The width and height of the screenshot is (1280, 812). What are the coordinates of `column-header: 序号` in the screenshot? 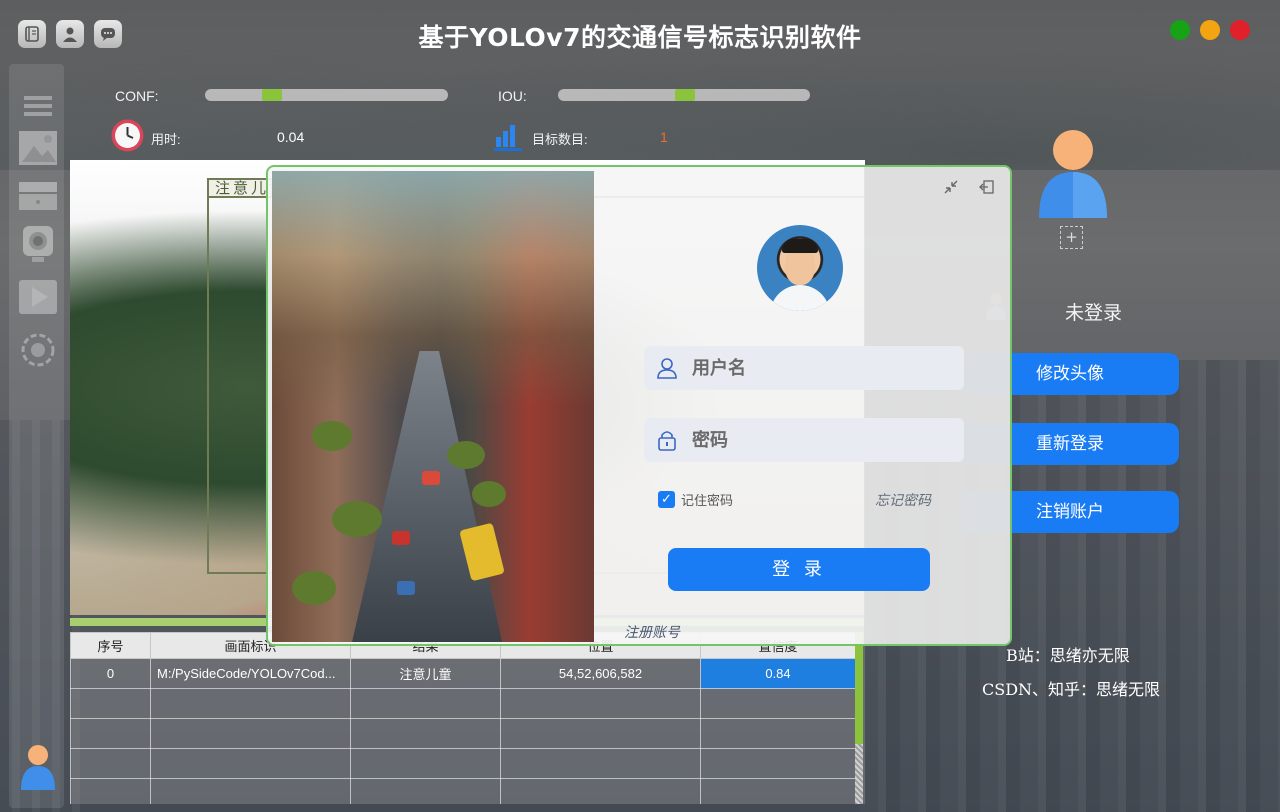 It's located at (110, 645).